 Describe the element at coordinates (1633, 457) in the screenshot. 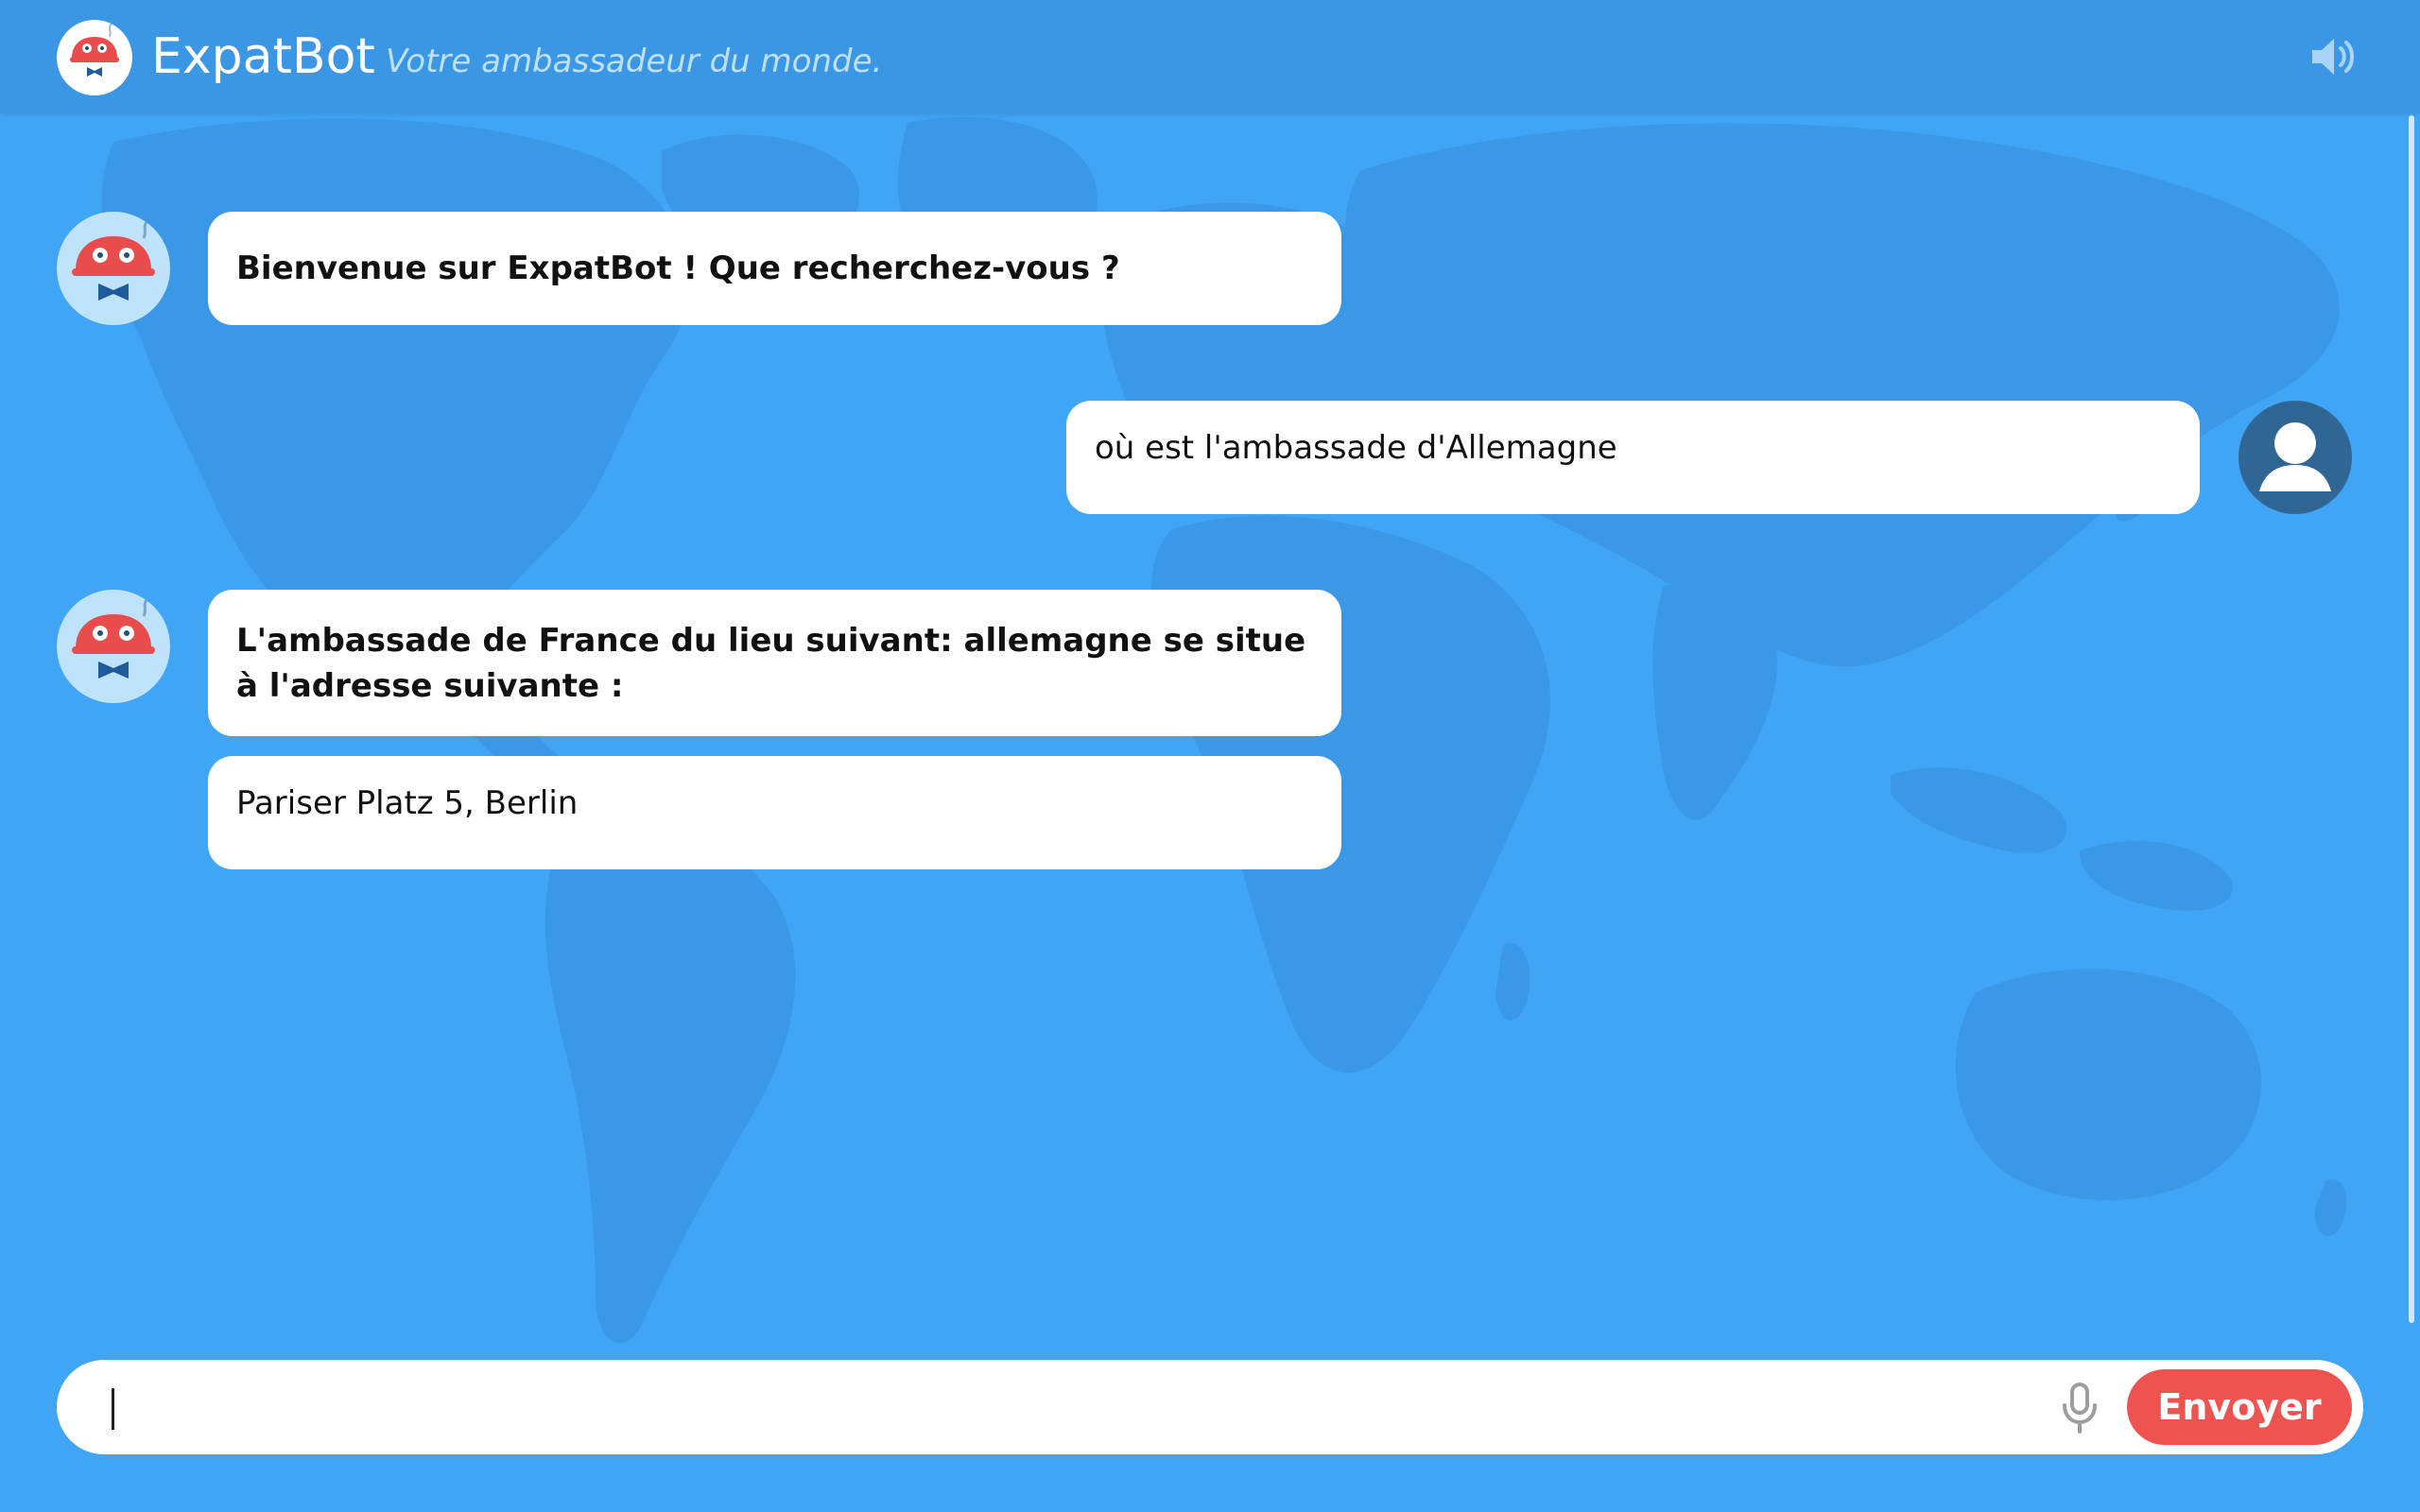

I see `user-message: où est l'ambassade d'Allemagne` at that location.